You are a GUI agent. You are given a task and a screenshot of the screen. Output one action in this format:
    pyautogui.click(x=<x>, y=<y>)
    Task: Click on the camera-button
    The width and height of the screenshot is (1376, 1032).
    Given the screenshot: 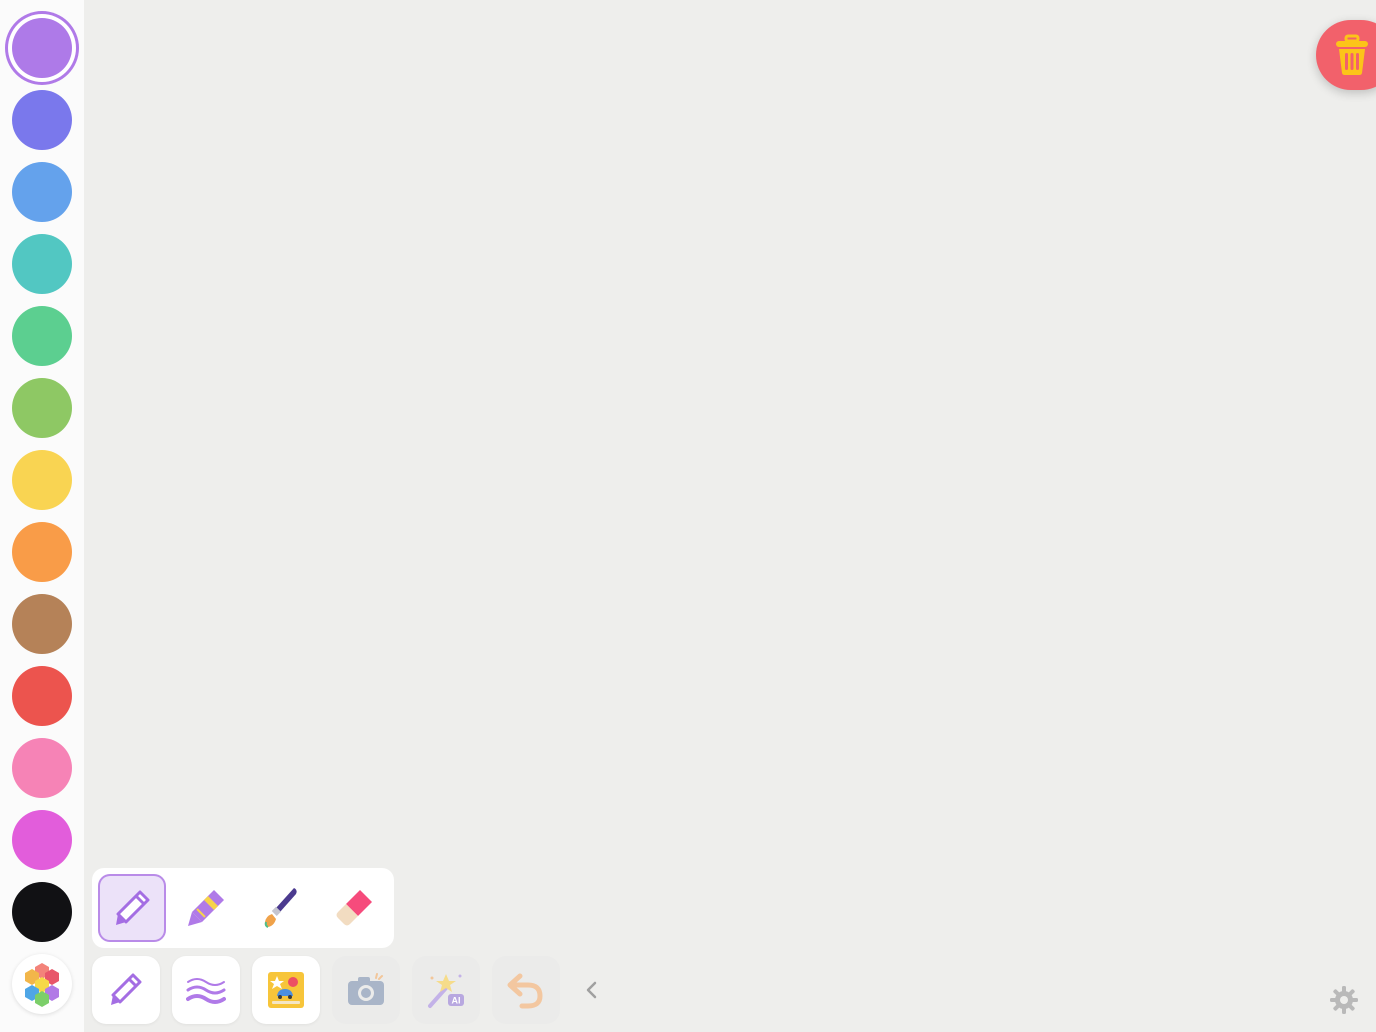 What is the action you would take?
    pyautogui.click(x=366, y=990)
    